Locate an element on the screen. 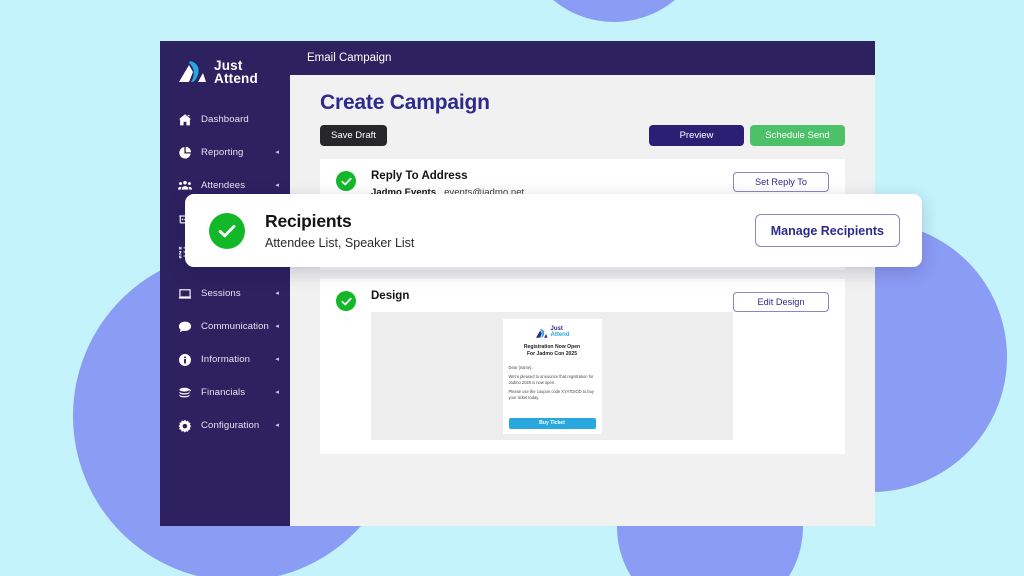  email-heading: Registration Now Open For Jadmo Con 2025 is located at coordinates (552, 351).